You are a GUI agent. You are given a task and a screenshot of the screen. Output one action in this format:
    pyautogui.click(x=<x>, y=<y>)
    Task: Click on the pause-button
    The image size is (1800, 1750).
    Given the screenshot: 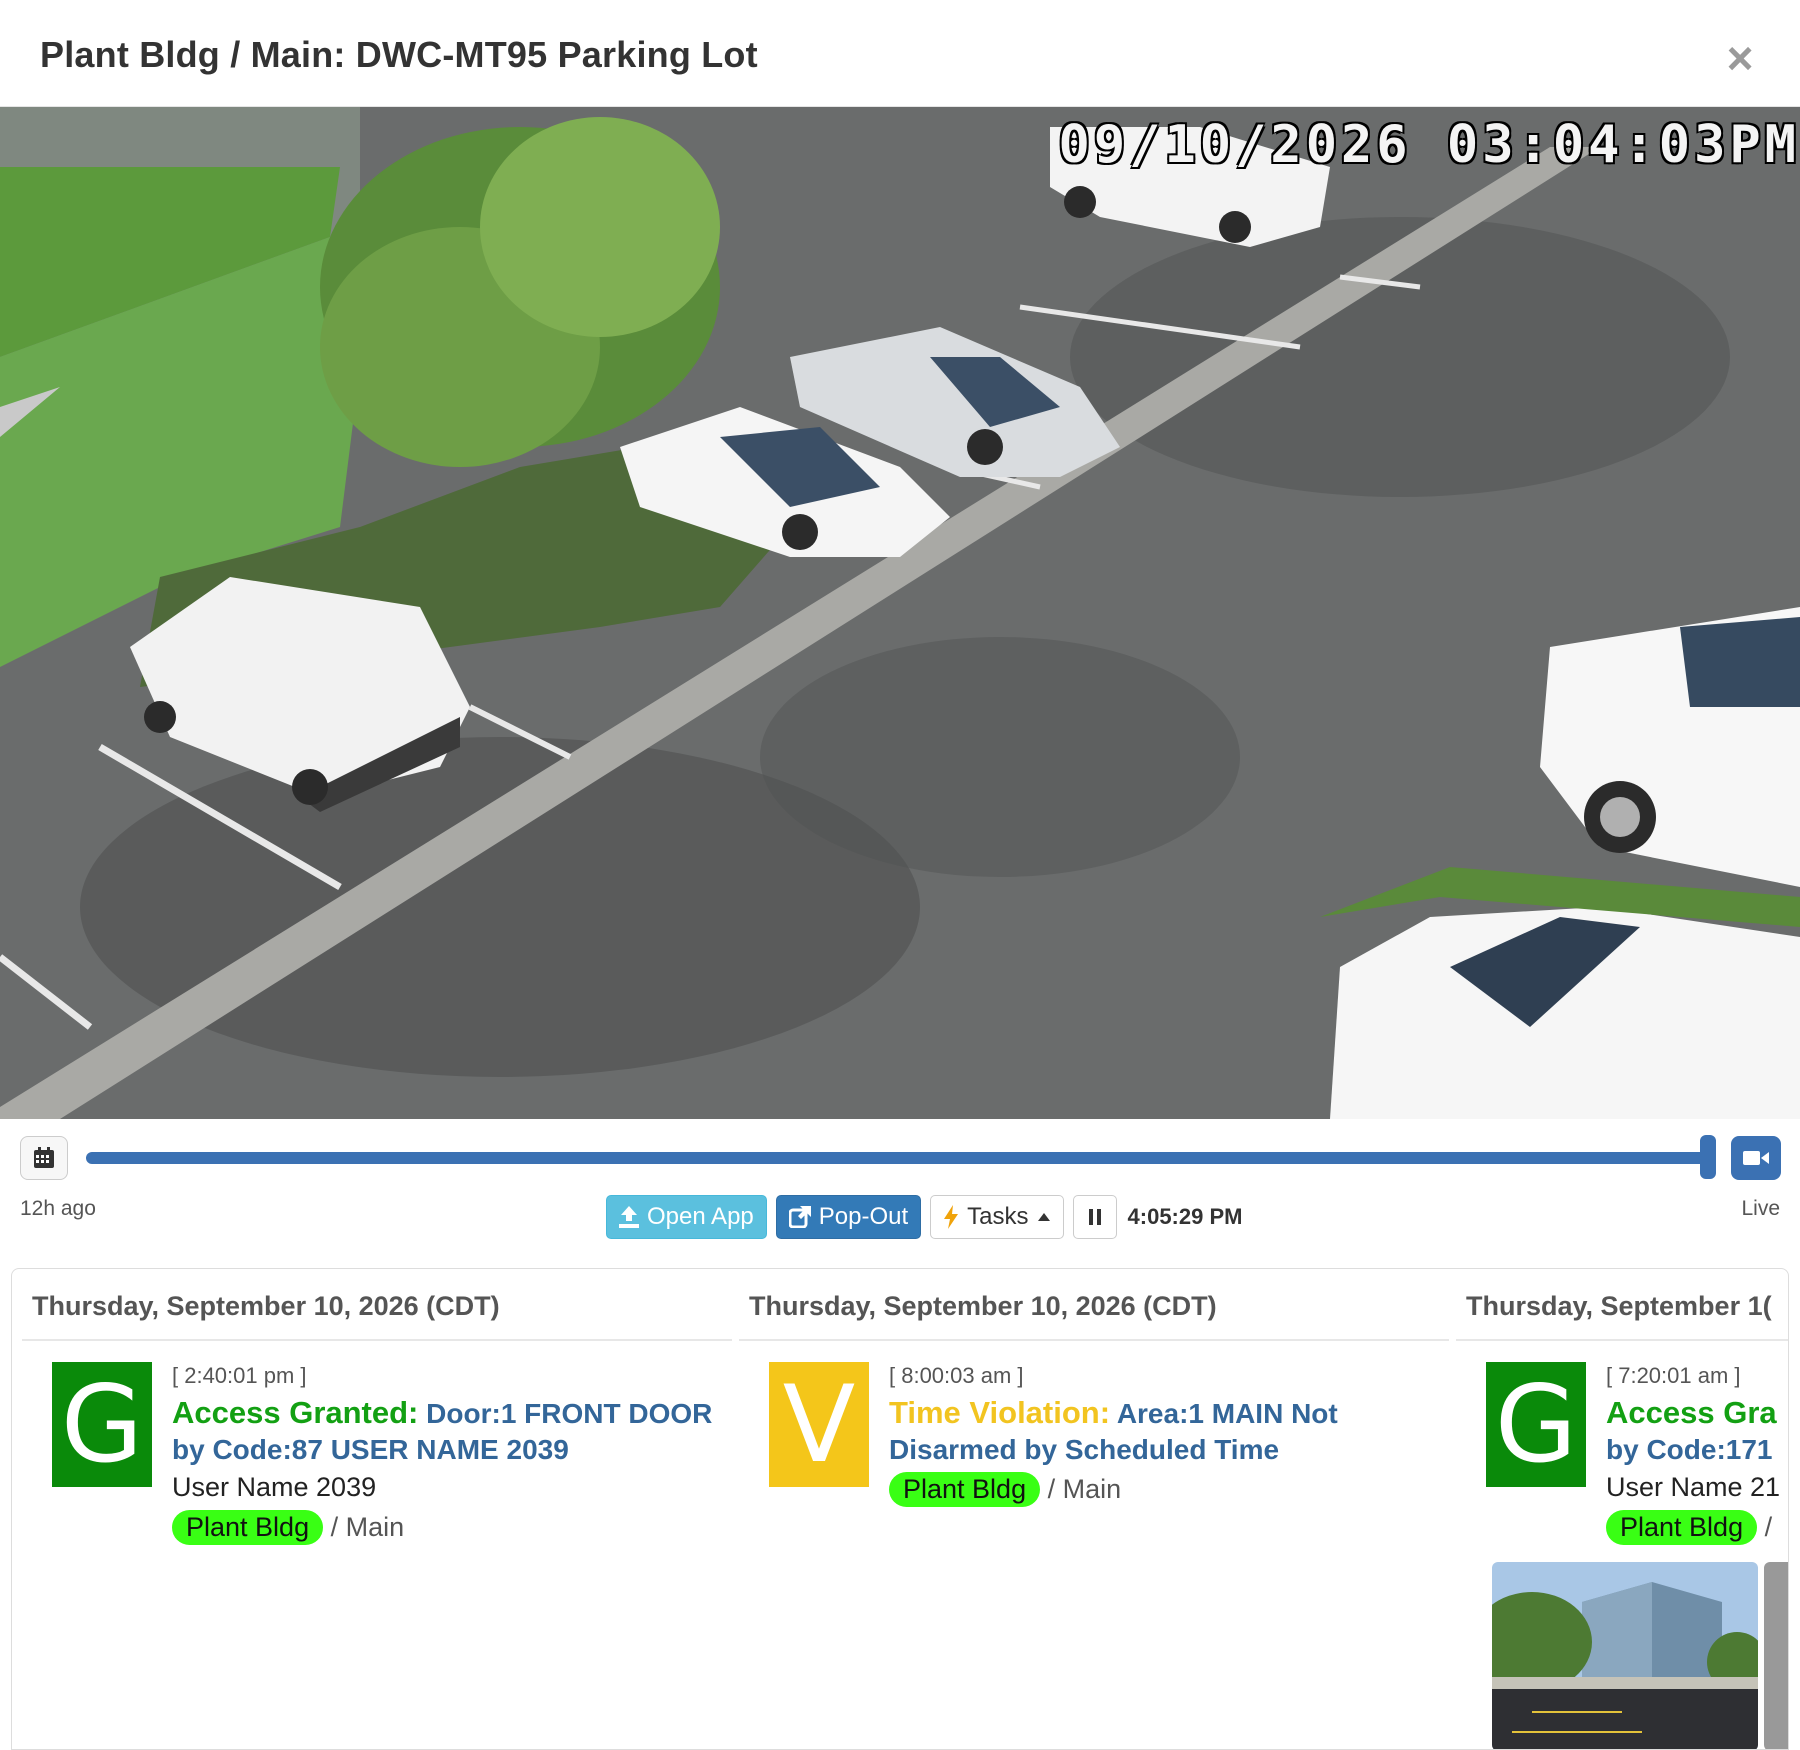 What is the action you would take?
    pyautogui.click(x=1094, y=1217)
    